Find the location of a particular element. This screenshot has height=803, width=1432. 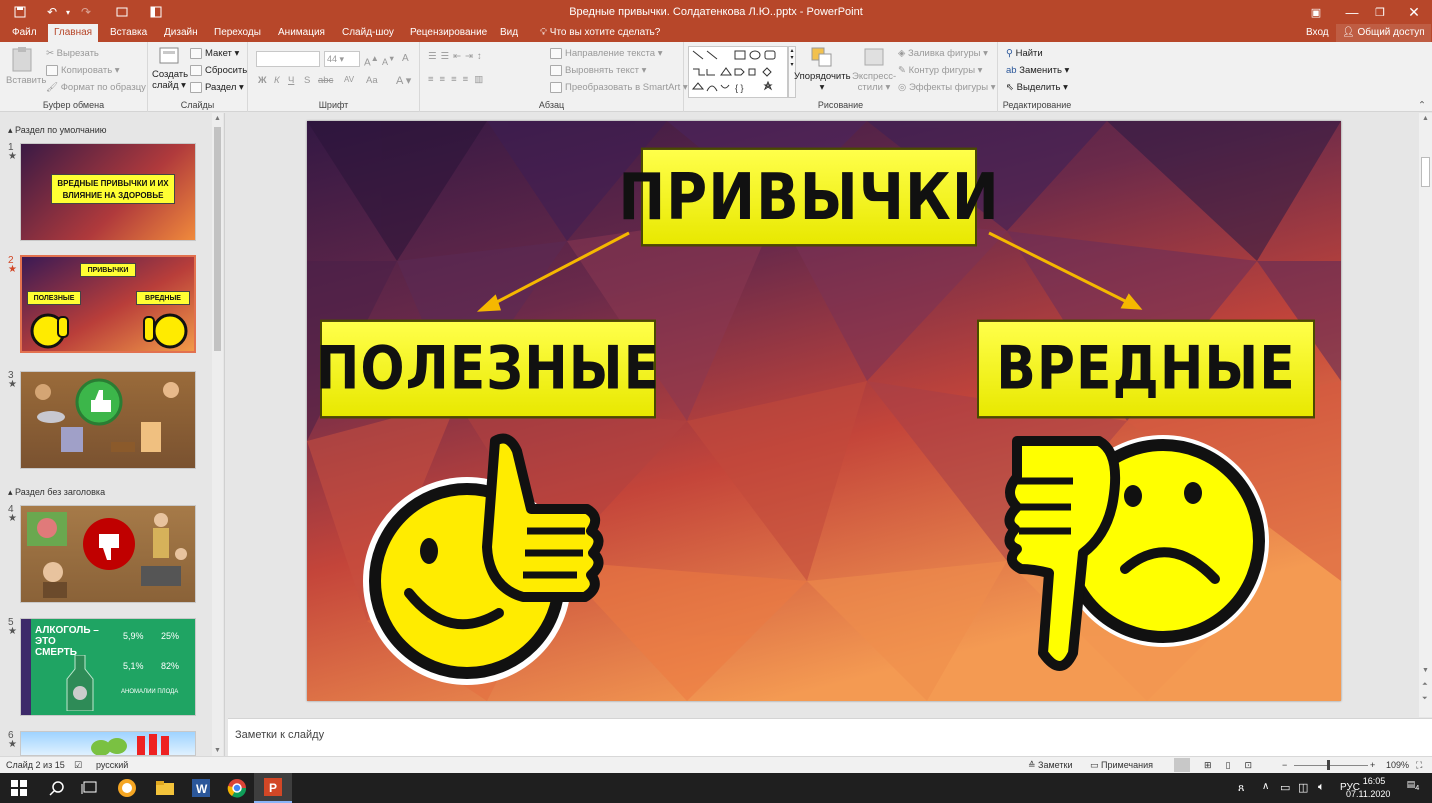

zoom-out-button: − is located at coordinates (1284, 765).